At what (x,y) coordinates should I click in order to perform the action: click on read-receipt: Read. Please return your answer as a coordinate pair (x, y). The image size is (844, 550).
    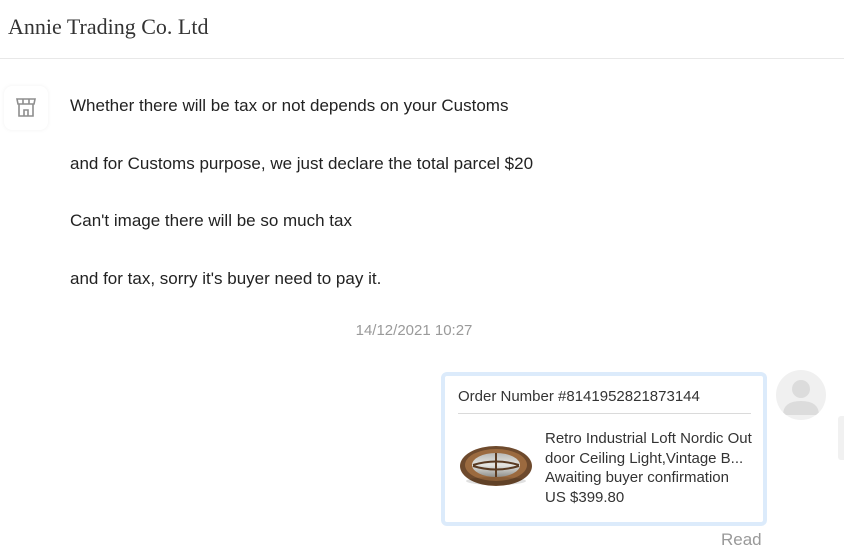
    Looking at the image, I should click on (741, 539).